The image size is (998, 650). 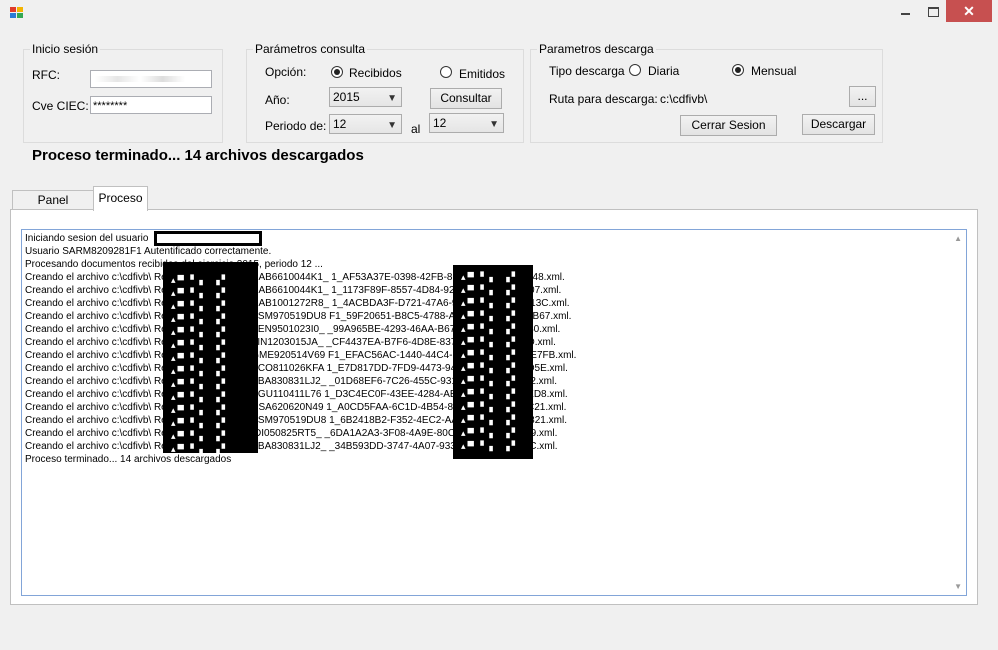 I want to click on app-icon-tile-blue, so click(x=13, y=15).